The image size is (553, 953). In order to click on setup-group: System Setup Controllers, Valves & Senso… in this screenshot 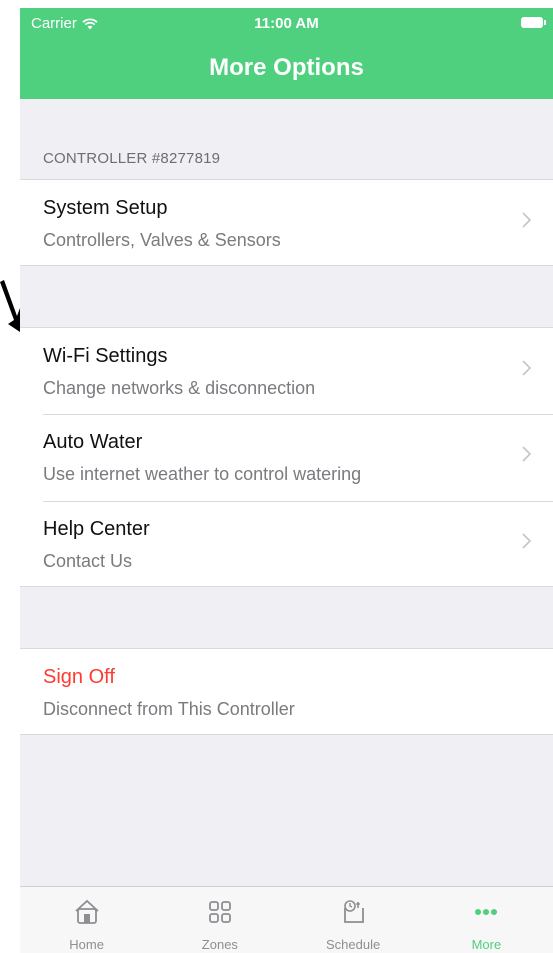, I will do `click(286, 222)`.